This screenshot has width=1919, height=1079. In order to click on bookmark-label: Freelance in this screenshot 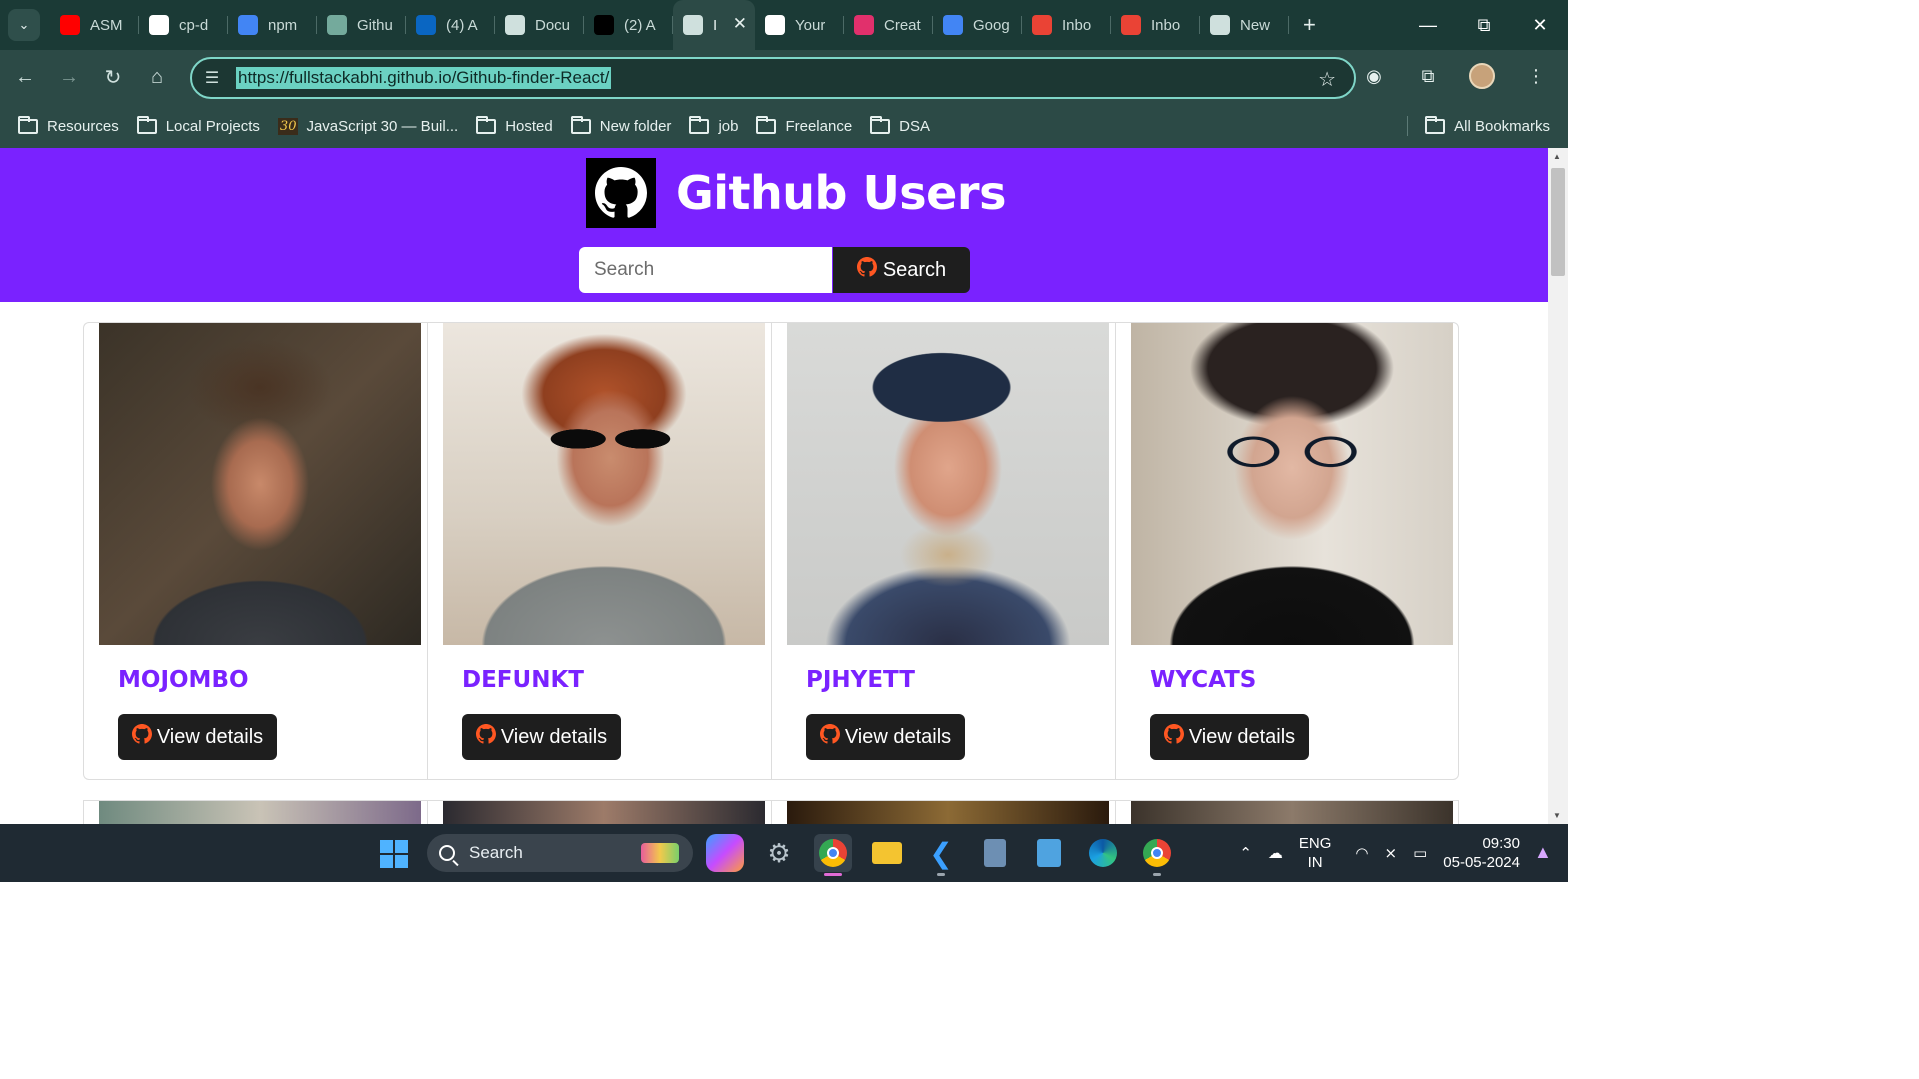, I will do `click(819, 126)`.